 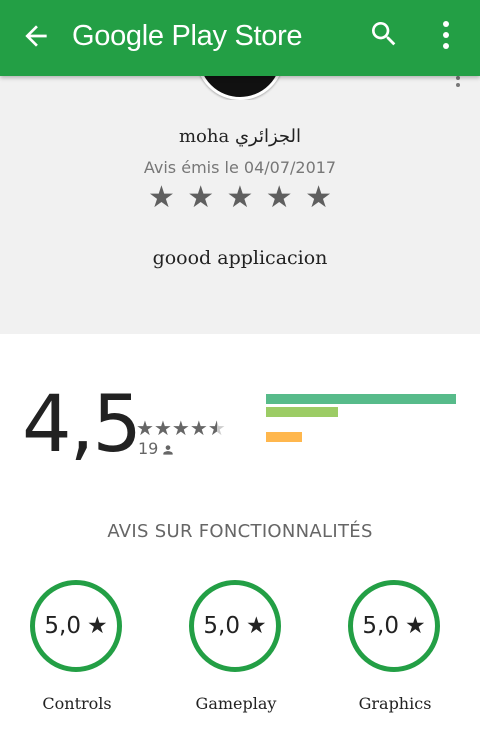 What do you see at coordinates (240, 531) in the screenshot?
I see `features-title: AVIS SUR FONCTIONNALITÉS` at bounding box center [240, 531].